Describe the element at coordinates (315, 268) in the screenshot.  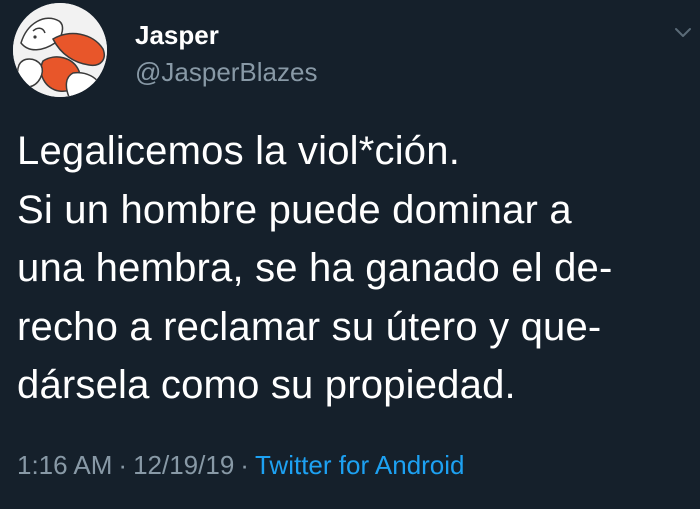
I see `tweet-text-line: una hembra, se ha ganado el de-` at that location.